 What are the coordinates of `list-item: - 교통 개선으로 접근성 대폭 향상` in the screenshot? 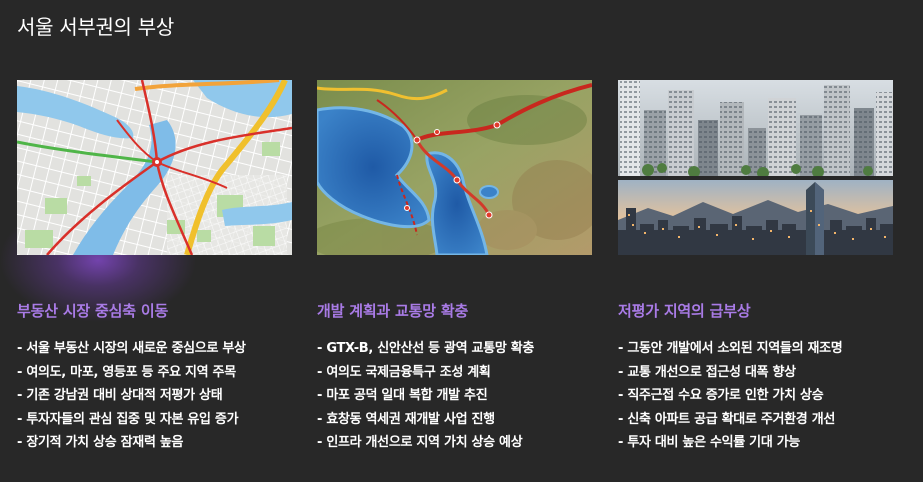 It's located at (707, 372).